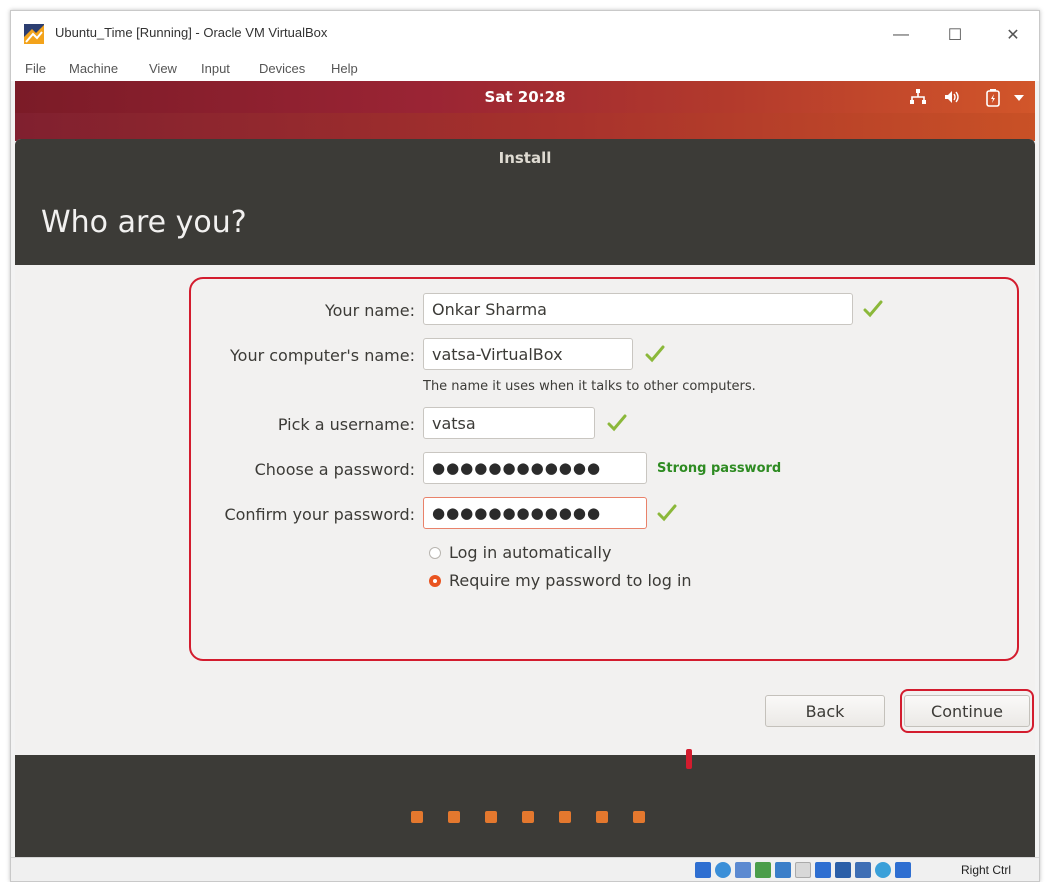 This screenshot has width=1046, height=882. Describe the element at coordinates (993, 98) in the screenshot. I see `battery-icon` at that location.